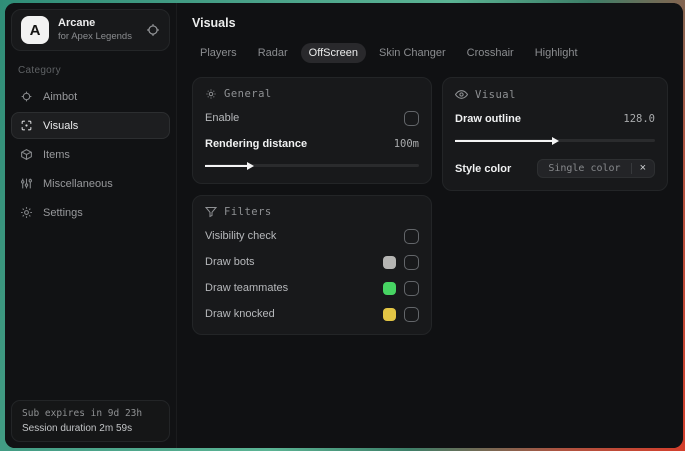 The image size is (685, 451). I want to click on filter-label: Draw knocked, so click(240, 314).